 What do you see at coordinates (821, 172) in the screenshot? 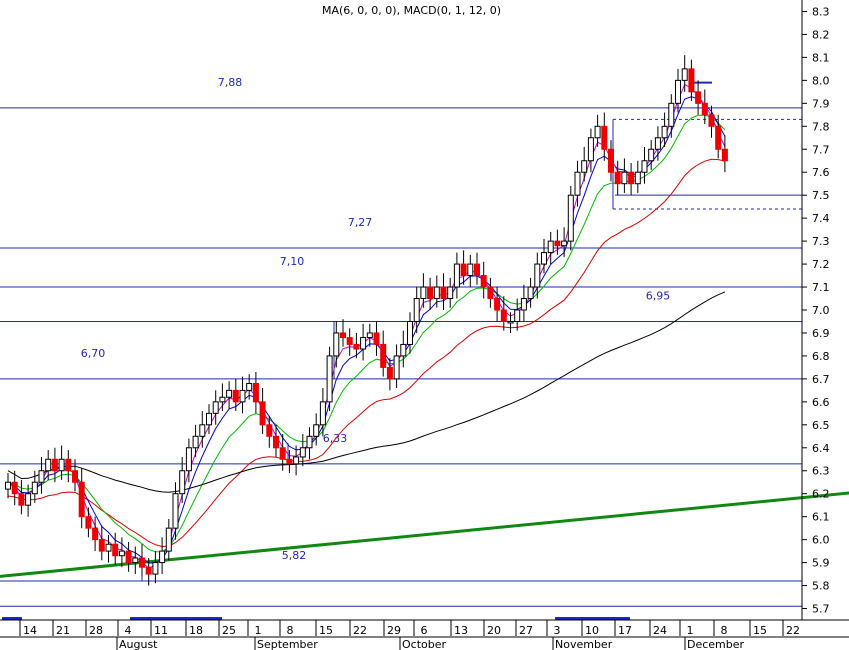
I see `y-tick-label-19: 7.6` at bounding box center [821, 172].